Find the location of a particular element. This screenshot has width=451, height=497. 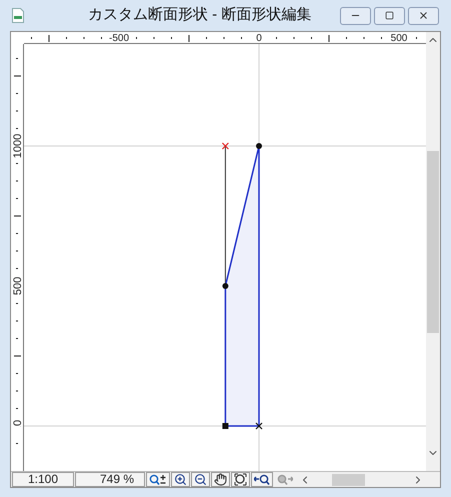

zoom-in-button is located at coordinates (180, 479).